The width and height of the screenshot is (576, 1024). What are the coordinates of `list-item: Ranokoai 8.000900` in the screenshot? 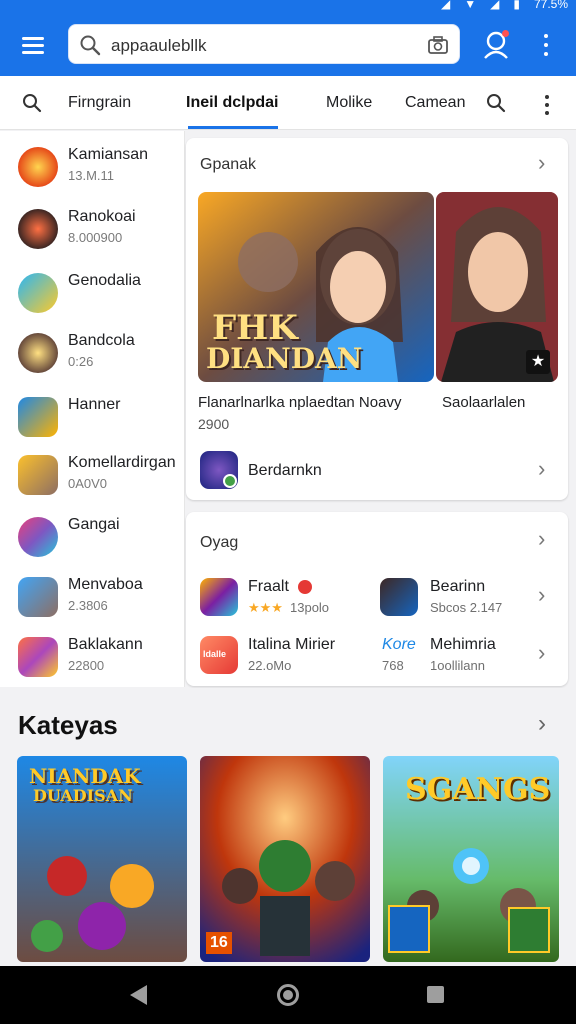 It's located at (92, 230).